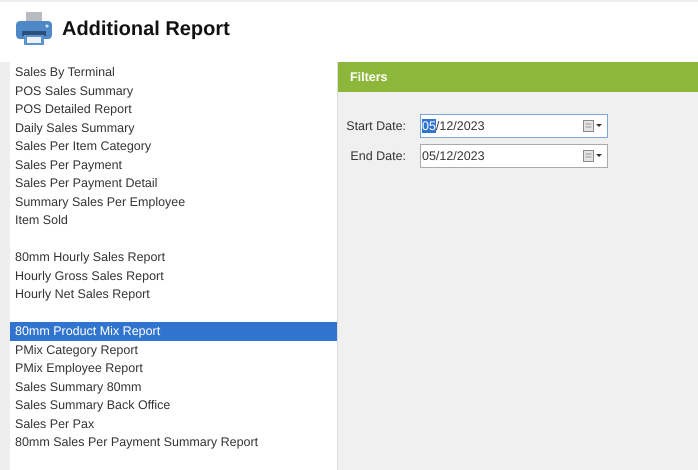 Image resolution: width=698 pixels, height=470 pixels. What do you see at coordinates (173, 201) in the screenshot?
I see `report-list-item: Summary Sales Per Employee` at bounding box center [173, 201].